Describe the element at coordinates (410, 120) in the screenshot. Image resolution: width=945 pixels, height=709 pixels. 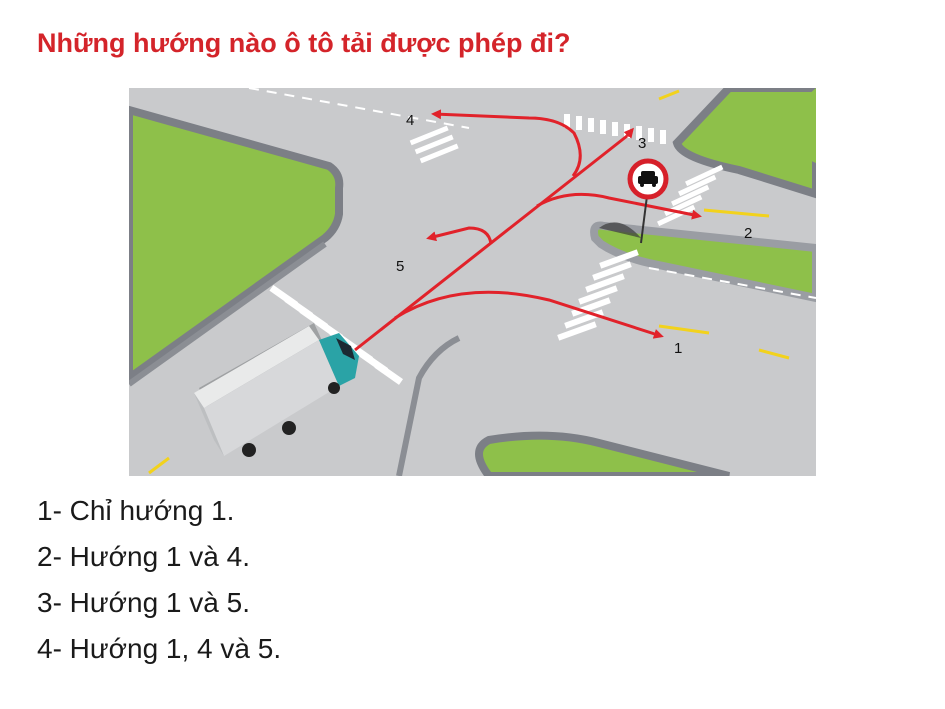
I see `direction-label-4: 4` at that location.